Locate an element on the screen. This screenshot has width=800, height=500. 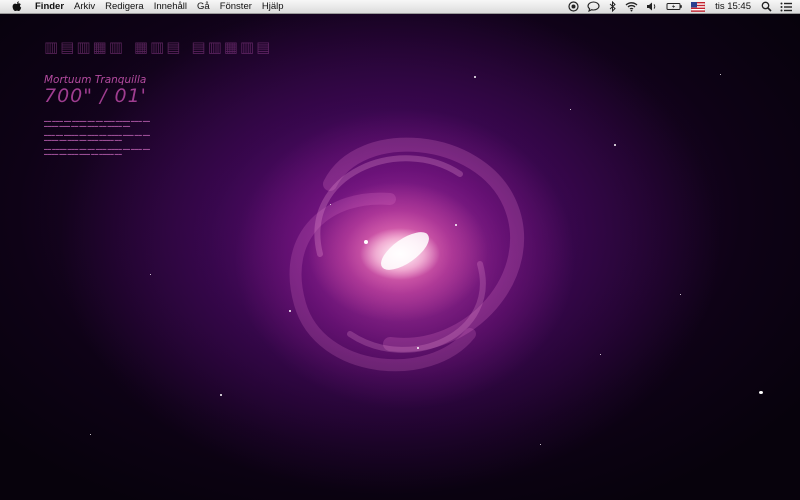
volume-icon is located at coordinates (652, 7).